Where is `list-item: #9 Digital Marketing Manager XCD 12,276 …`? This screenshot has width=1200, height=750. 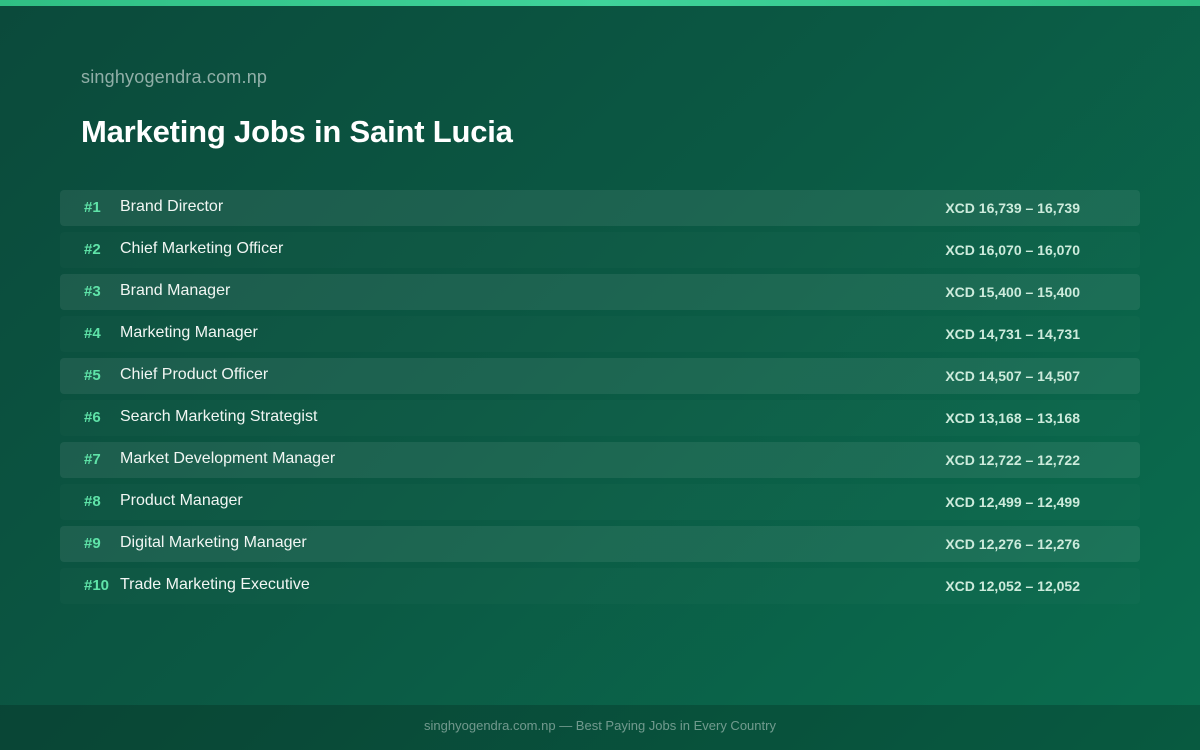 list-item: #9 Digital Marketing Manager XCD 12,276 … is located at coordinates (600, 544).